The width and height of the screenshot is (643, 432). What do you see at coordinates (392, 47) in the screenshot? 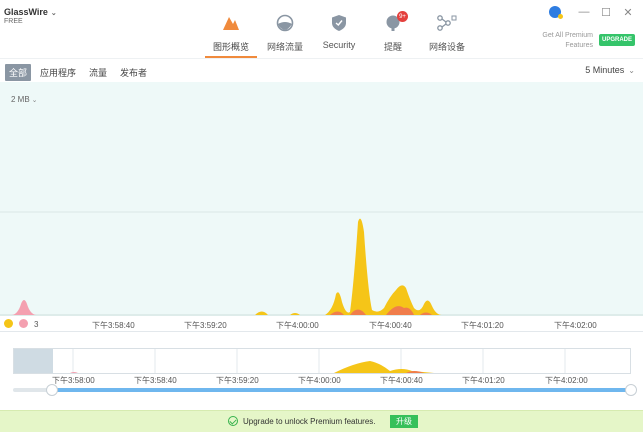
I see `tab-alerts-label: 提醒` at bounding box center [392, 47].